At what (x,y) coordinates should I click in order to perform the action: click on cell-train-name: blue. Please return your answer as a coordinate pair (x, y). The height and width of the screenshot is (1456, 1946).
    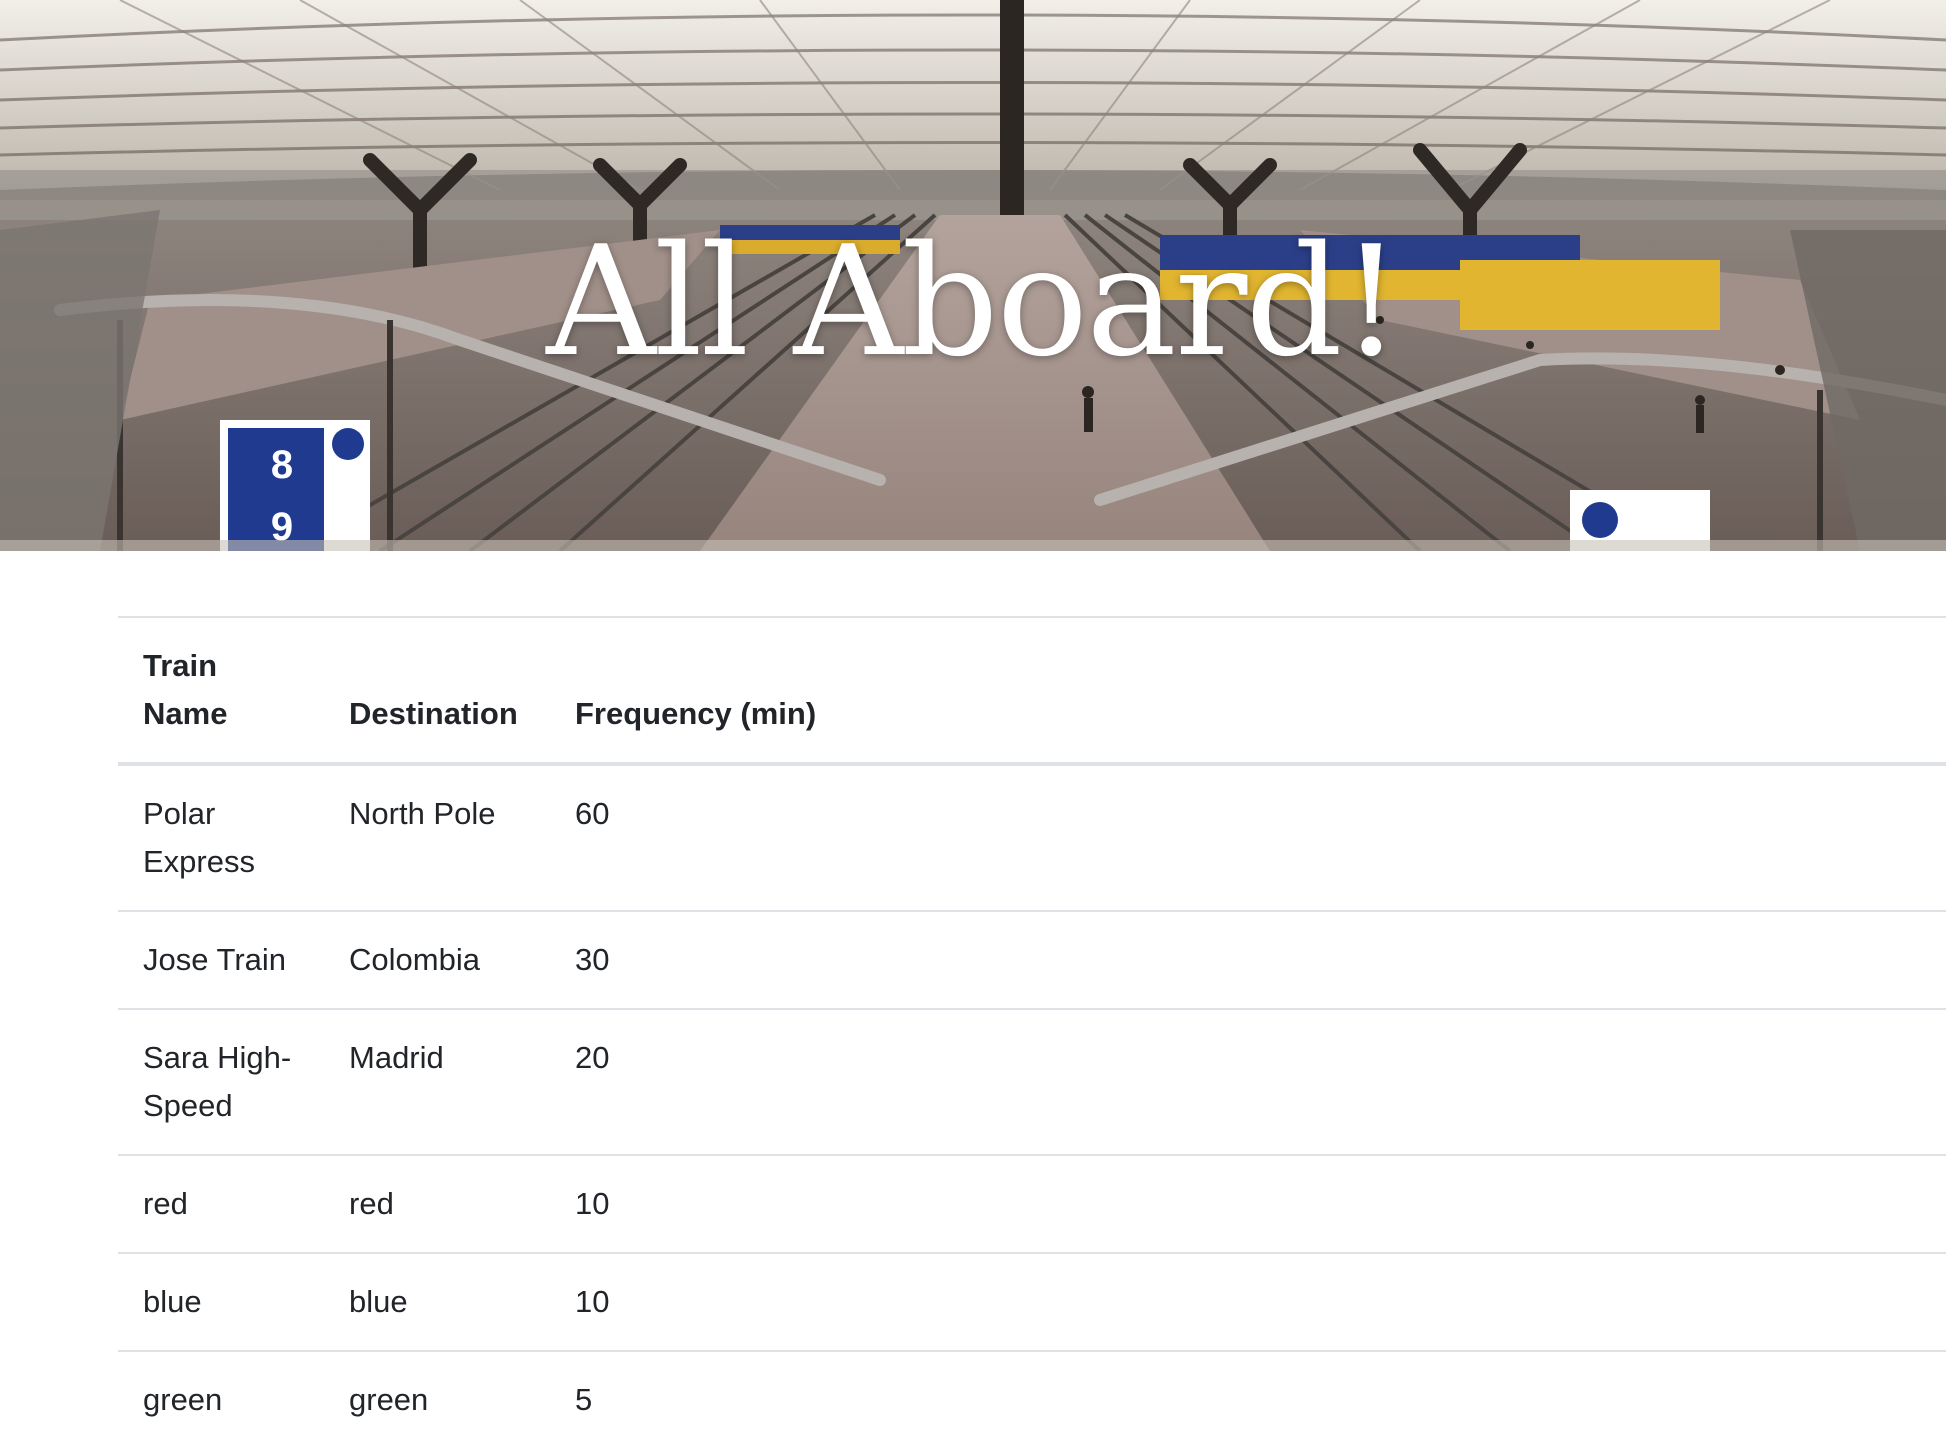
    Looking at the image, I should click on (221, 1301).